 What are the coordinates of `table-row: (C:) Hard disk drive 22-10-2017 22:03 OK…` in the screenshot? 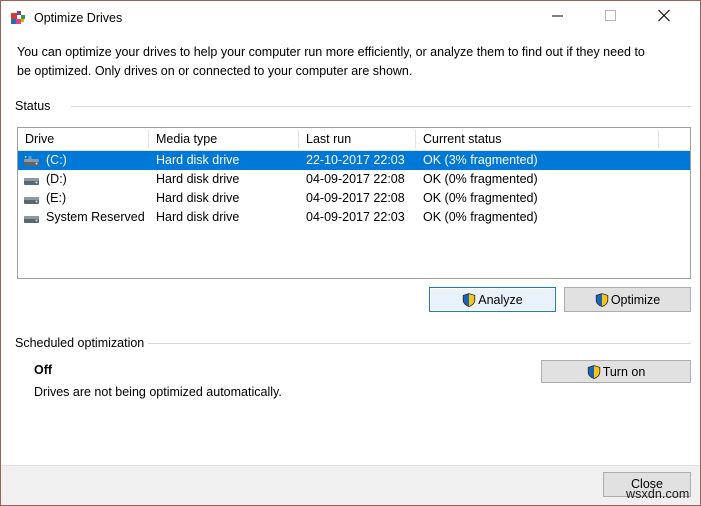 It's located at (354, 160).